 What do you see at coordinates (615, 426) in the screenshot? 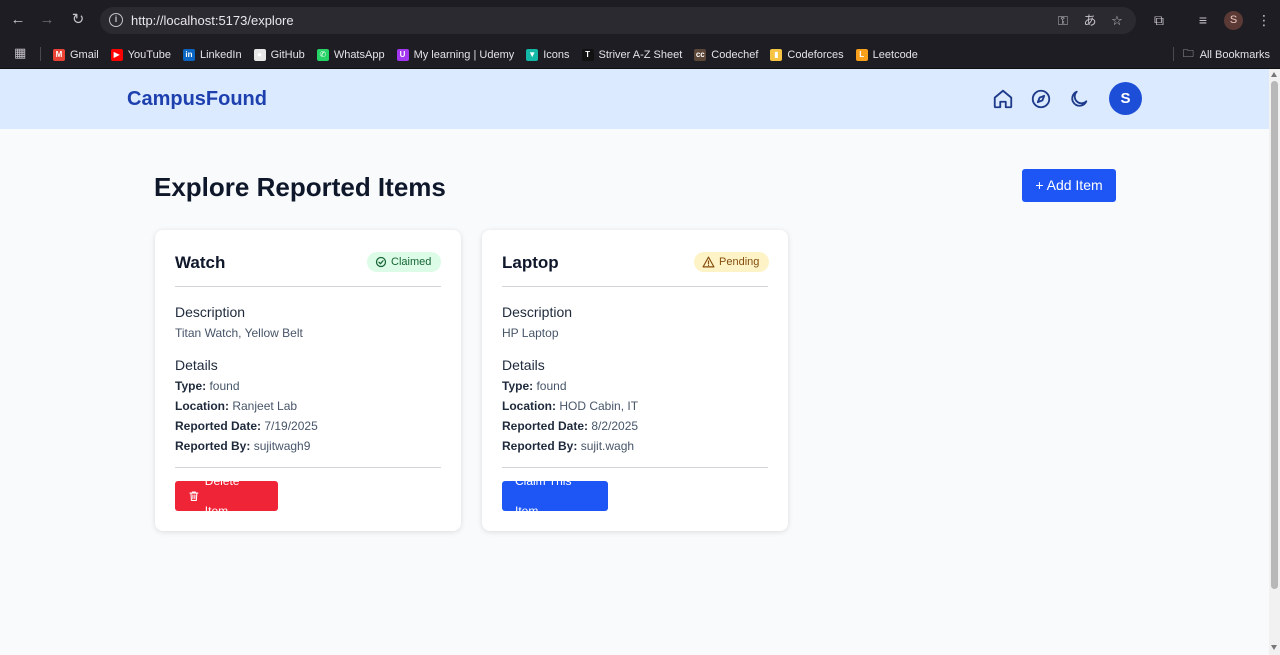
I see `detail-value: 8/2/2025` at bounding box center [615, 426].